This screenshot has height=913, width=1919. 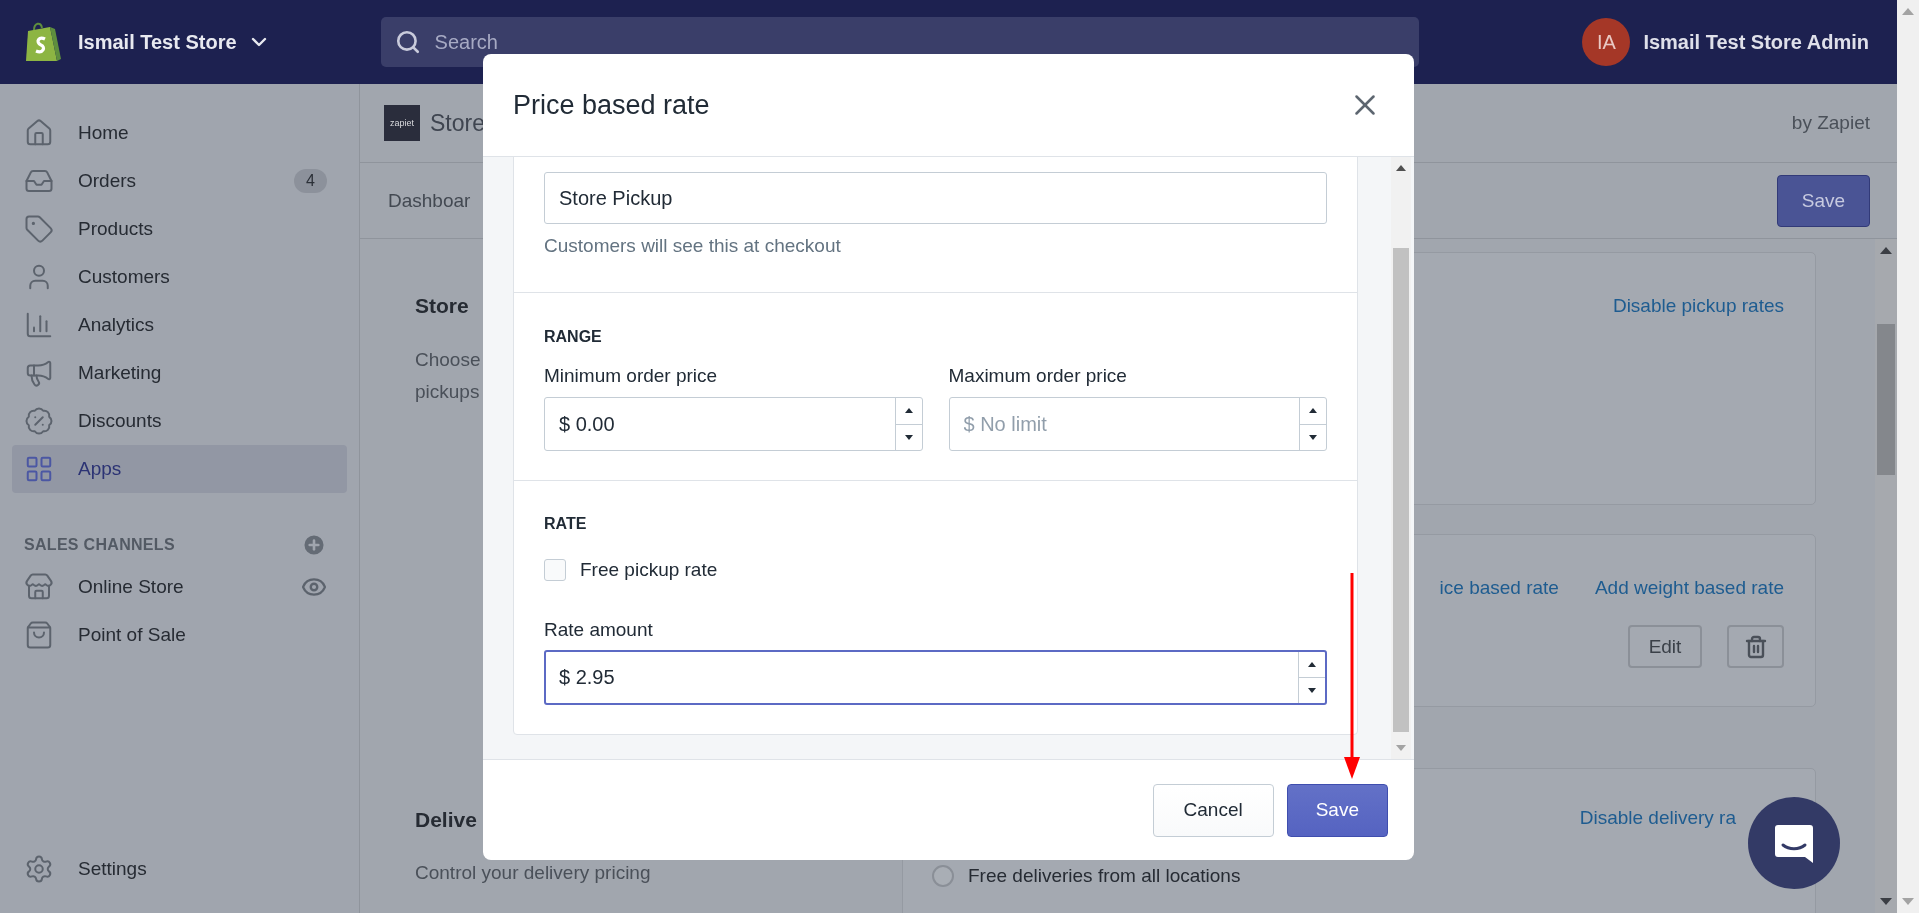 What do you see at coordinates (179, 469) in the screenshot?
I see `nav-item: Apps` at bounding box center [179, 469].